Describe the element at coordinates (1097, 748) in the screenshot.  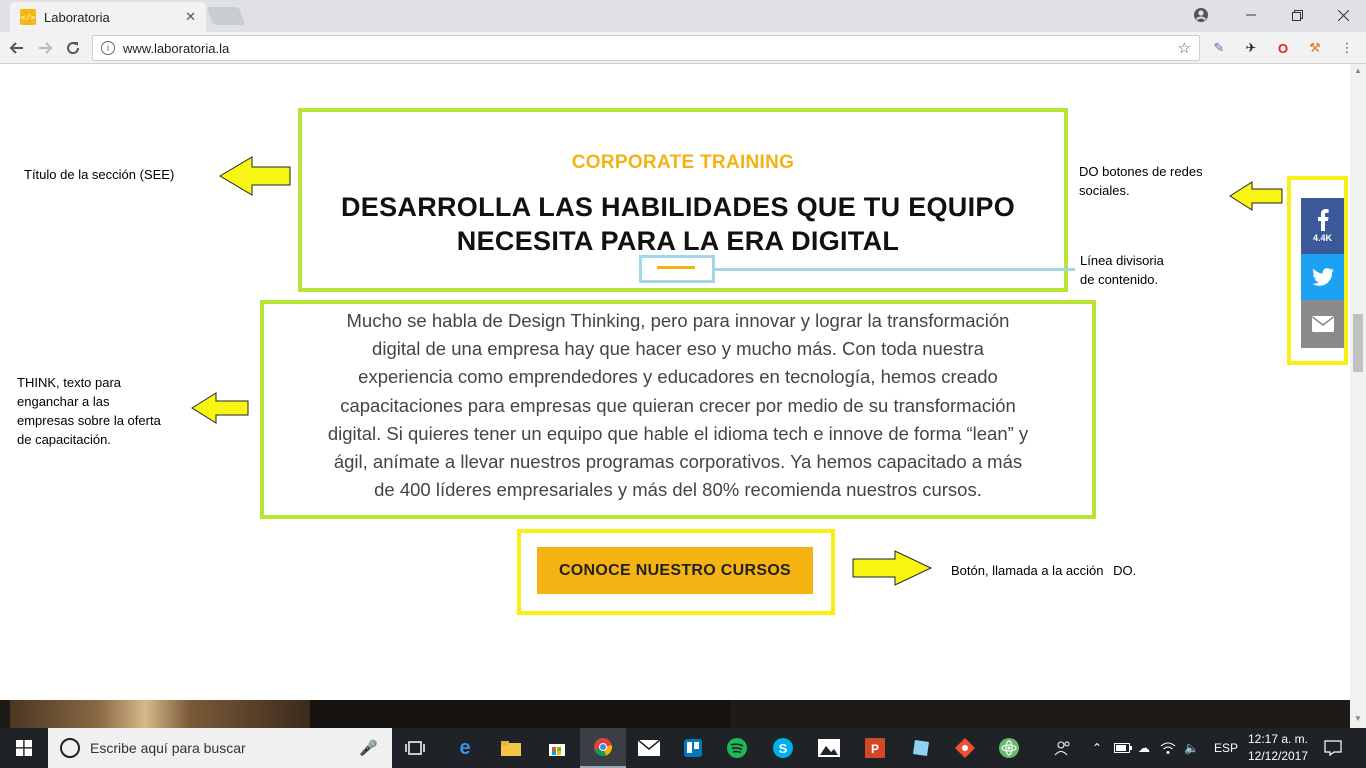
I see `show-hidden-icons-icon: ⌃` at that location.